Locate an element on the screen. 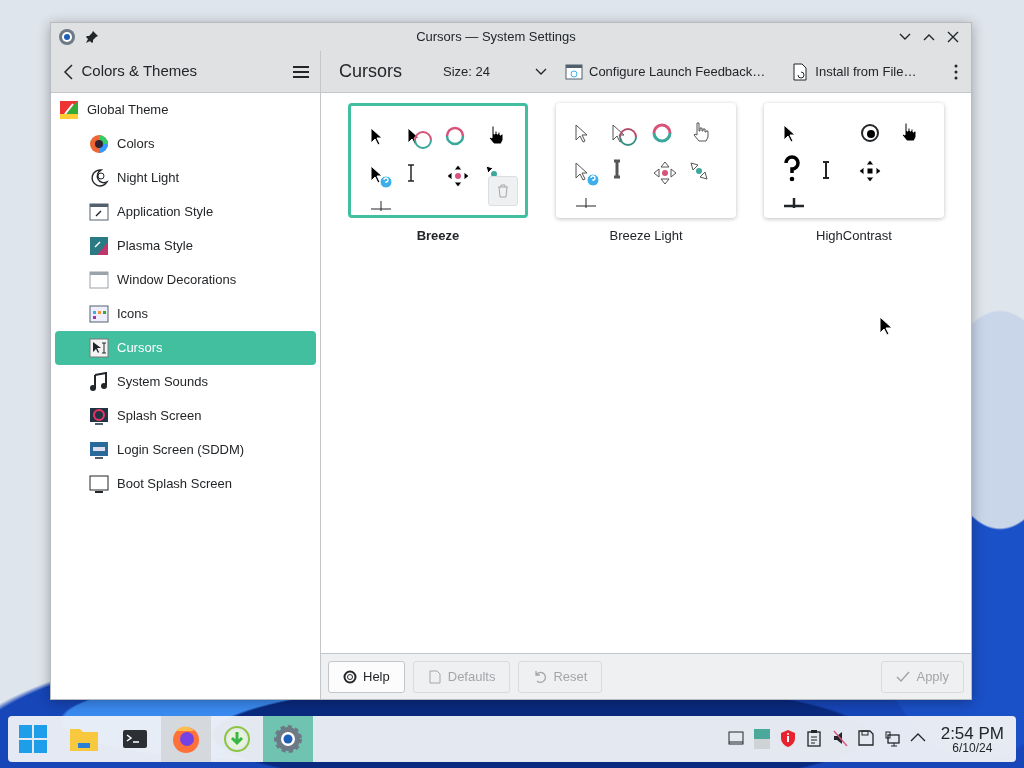 Image resolution: width=1024 pixels, height=768 pixels. back-label: Colors & Themes is located at coordinates (186, 71).